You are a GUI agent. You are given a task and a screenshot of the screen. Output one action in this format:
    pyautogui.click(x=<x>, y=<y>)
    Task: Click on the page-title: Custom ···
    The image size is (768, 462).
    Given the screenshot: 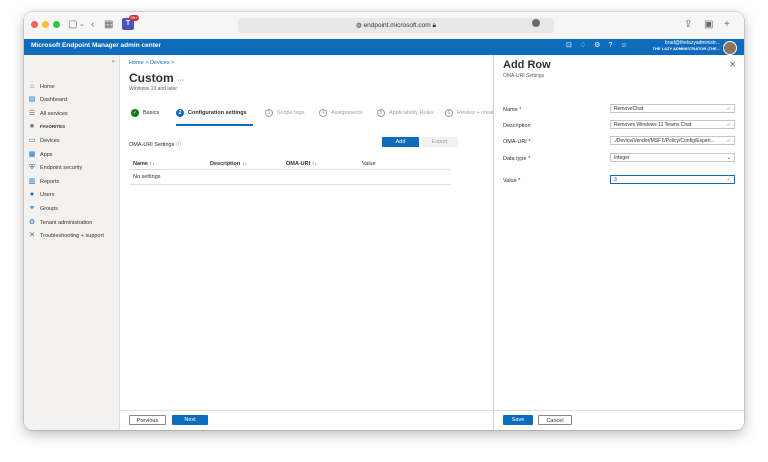 What is the action you would take?
    pyautogui.click(x=157, y=78)
    